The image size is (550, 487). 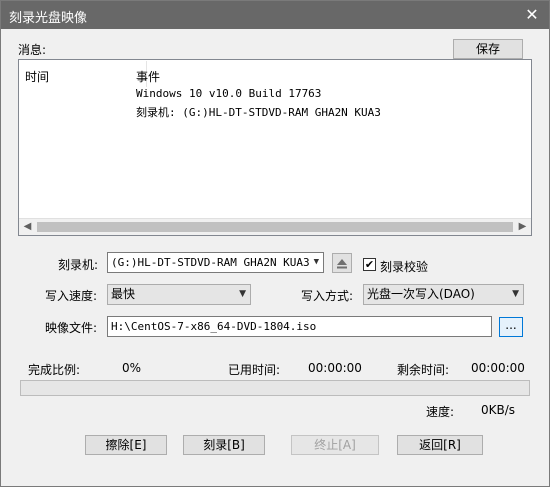 I want to click on scroll-left-icon: ◀, so click(x=27, y=227).